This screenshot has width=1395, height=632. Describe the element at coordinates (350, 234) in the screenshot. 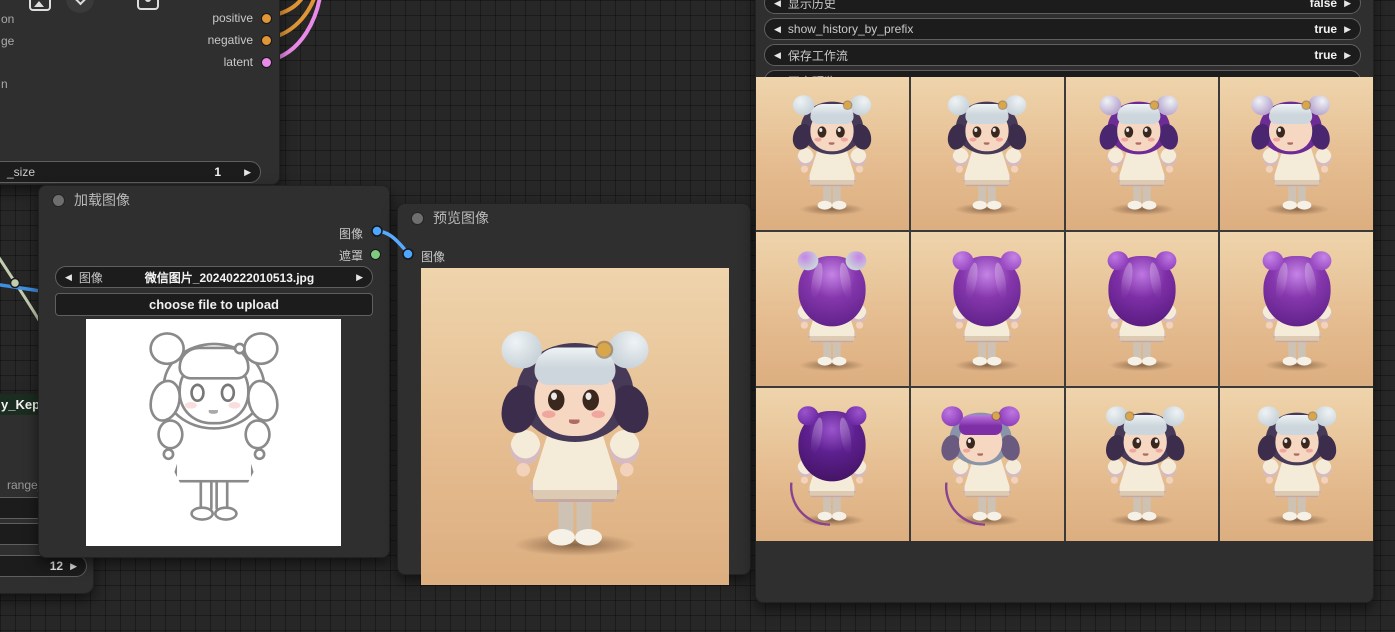

I see `load-image-output-image-label: 图像` at that location.